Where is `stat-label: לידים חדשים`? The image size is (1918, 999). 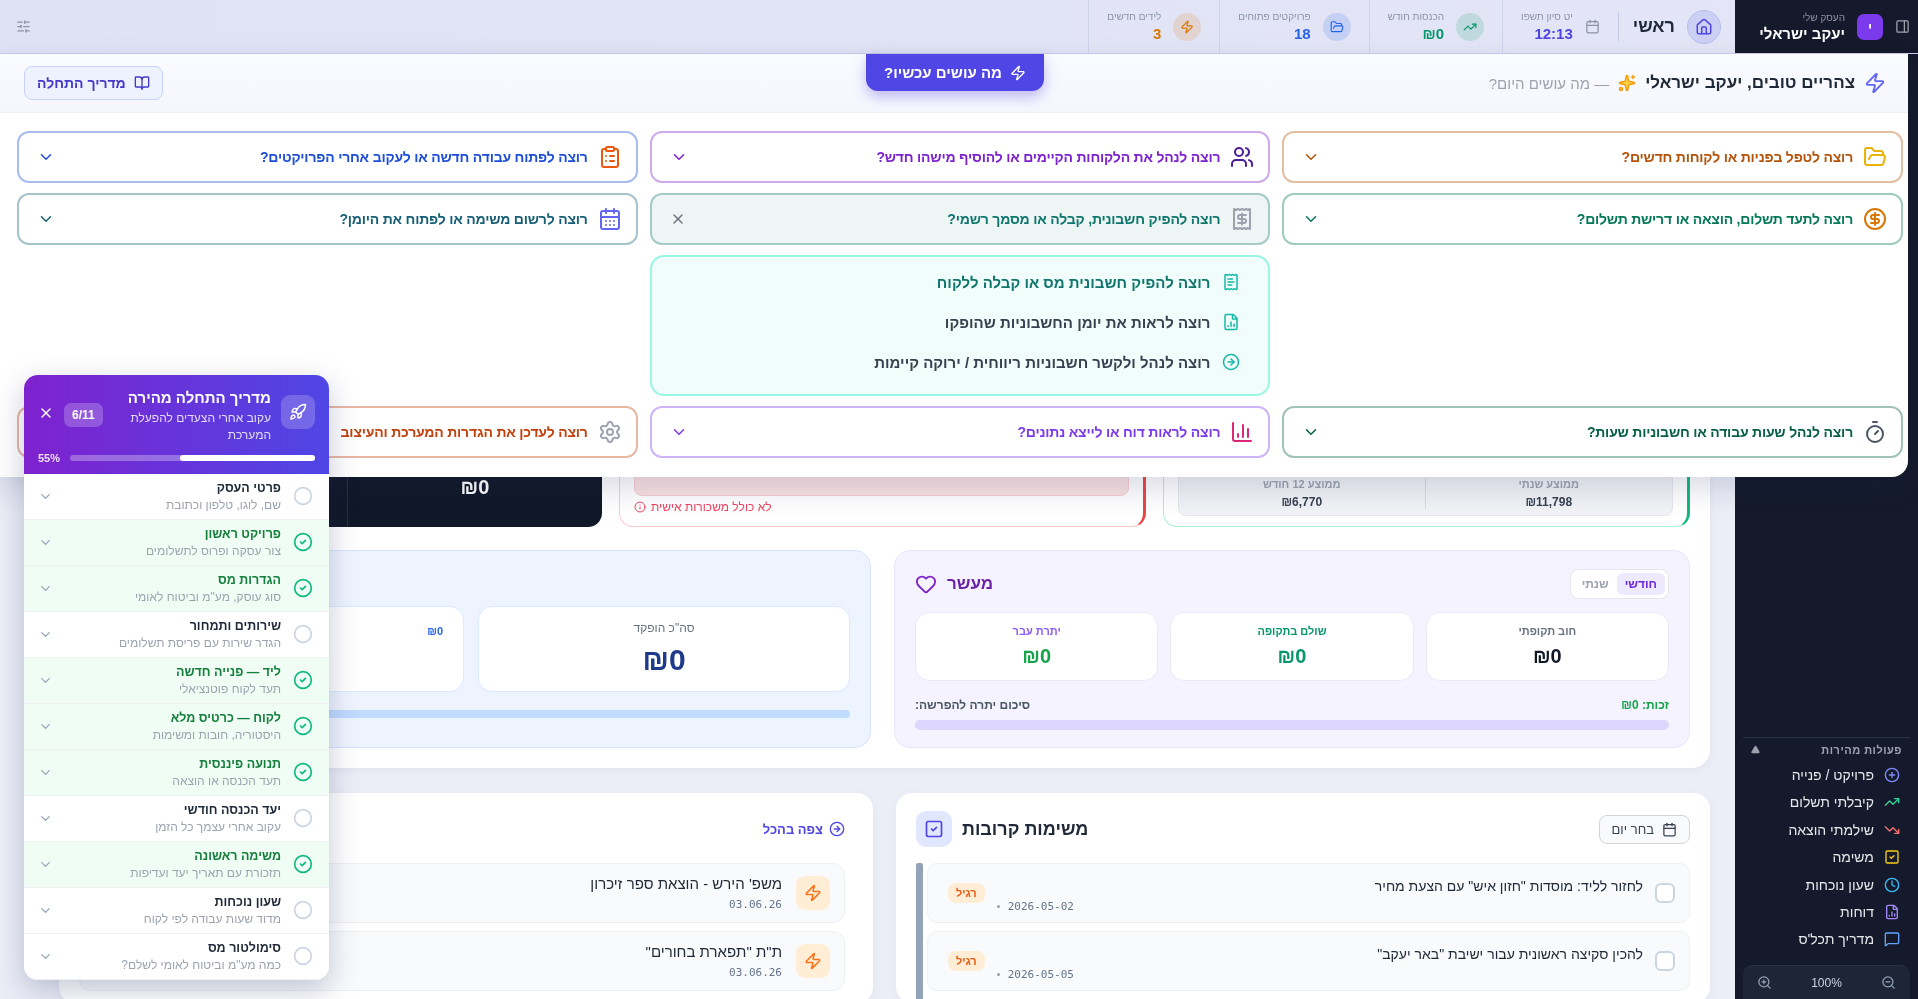 stat-label: לידים חדשים is located at coordinates (1134, 16).